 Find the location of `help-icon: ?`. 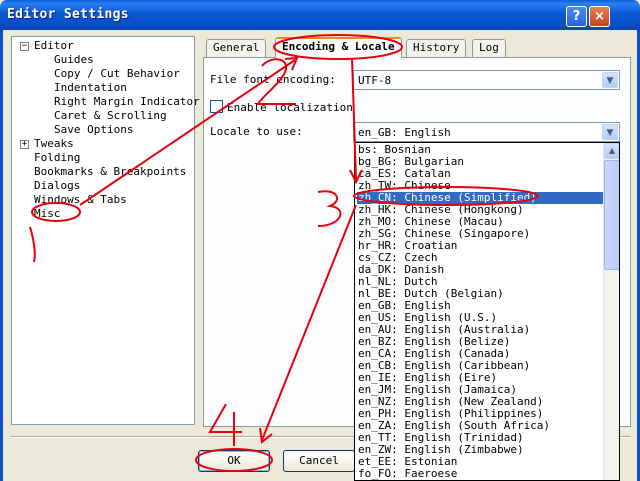

help-icon: ? is located at coordinates (576, 16).